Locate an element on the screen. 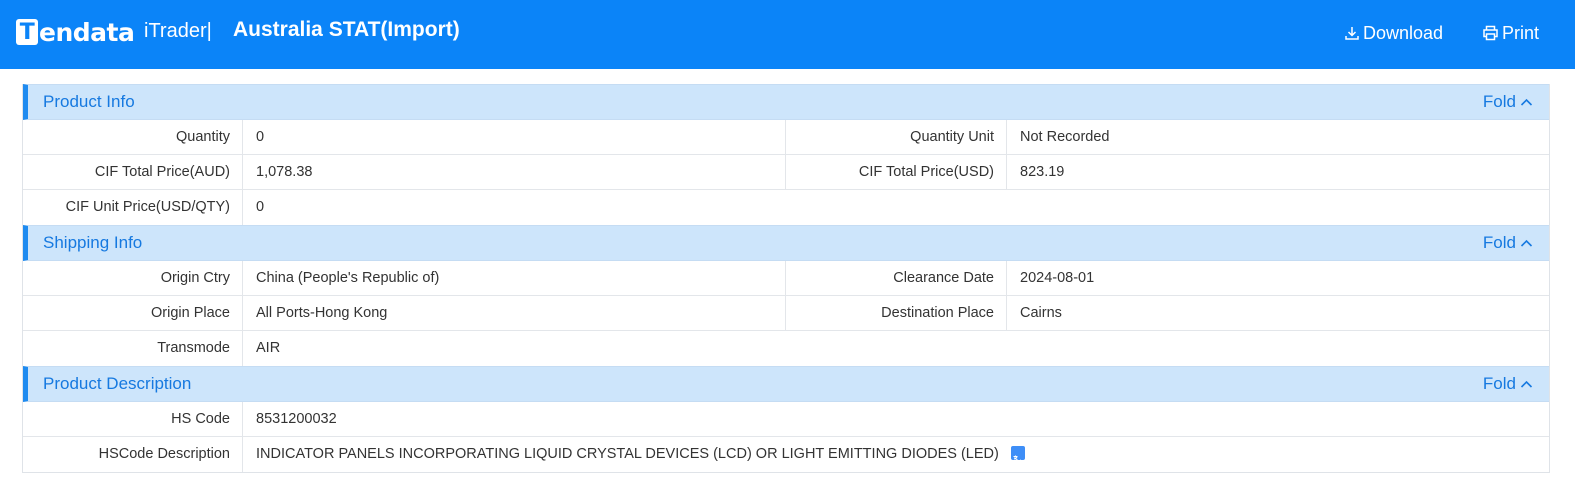  printer-icon is located at coordinates (1490, 33).